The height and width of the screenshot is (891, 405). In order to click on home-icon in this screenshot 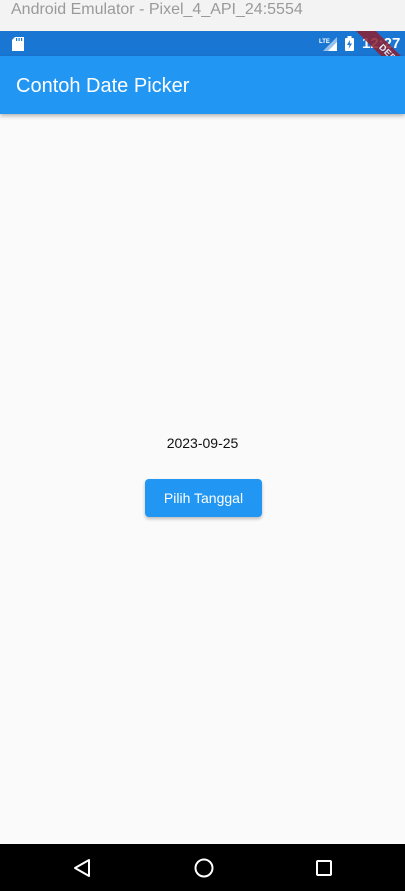, I will do `click(204, 868)`.